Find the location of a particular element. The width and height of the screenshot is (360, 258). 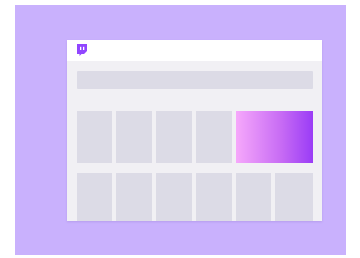

twitch-icon is located at coordinates (82, 50).